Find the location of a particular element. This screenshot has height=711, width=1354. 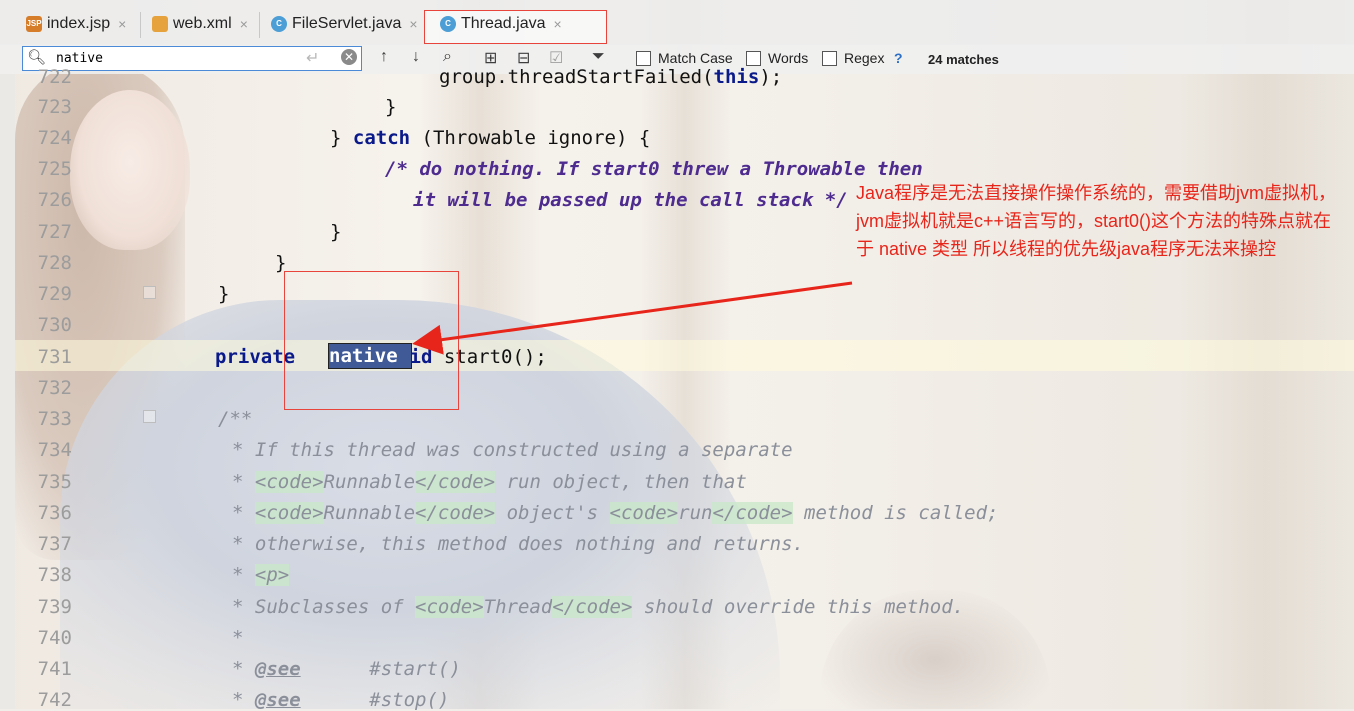

annotation-box is located at coordinates (371, 340).